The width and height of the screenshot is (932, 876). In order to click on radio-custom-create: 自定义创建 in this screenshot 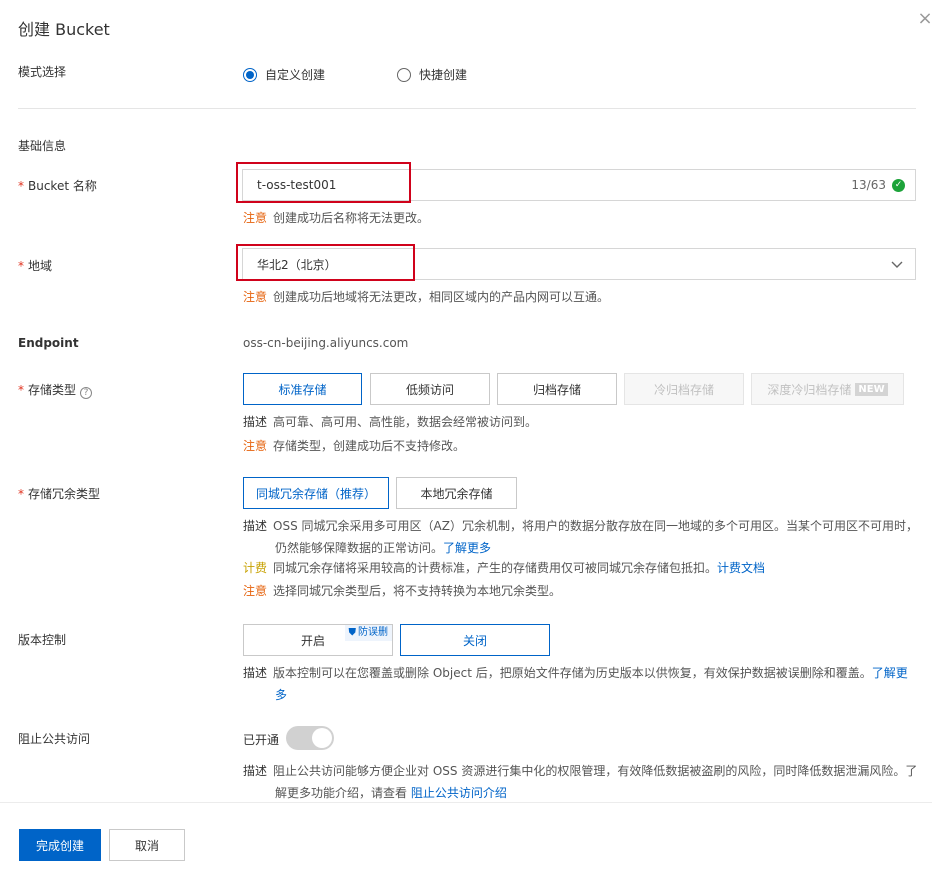, I will do `click(284, 74)`.